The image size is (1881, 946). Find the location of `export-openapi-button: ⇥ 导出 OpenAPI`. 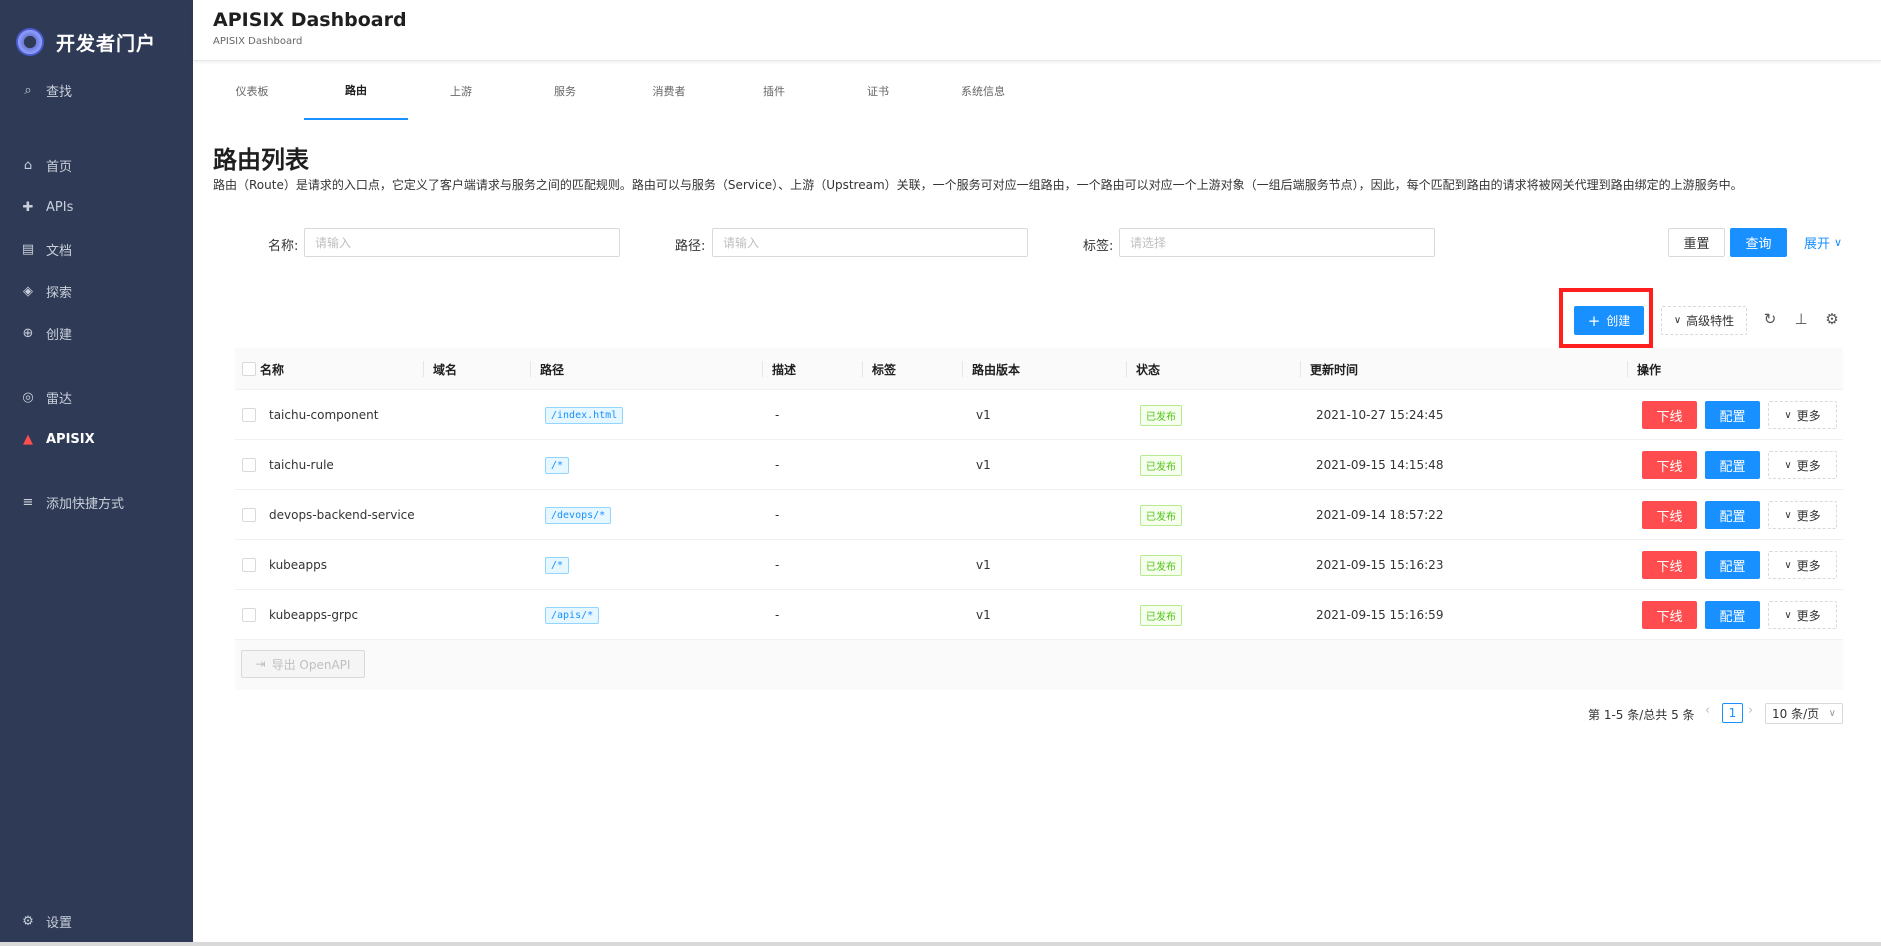

export-openapi-button: ⇥ 导出 OpenAPI is located at coordinates (303, 664).